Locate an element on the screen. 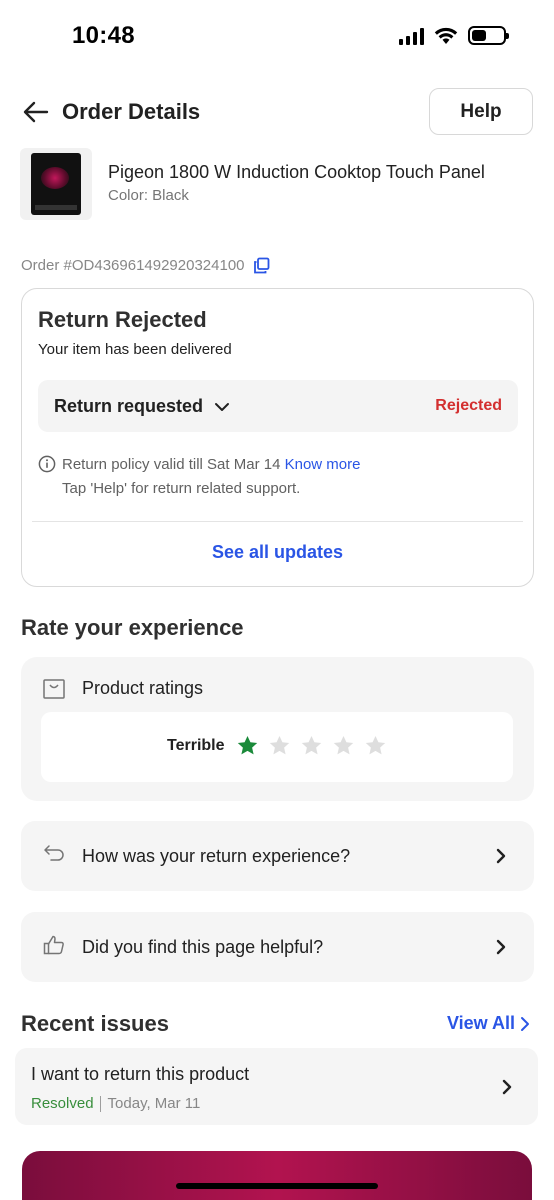 The height and width of the screenshot is (1200, 554). status-time: 10:48 is located at coordinates (103, 35).